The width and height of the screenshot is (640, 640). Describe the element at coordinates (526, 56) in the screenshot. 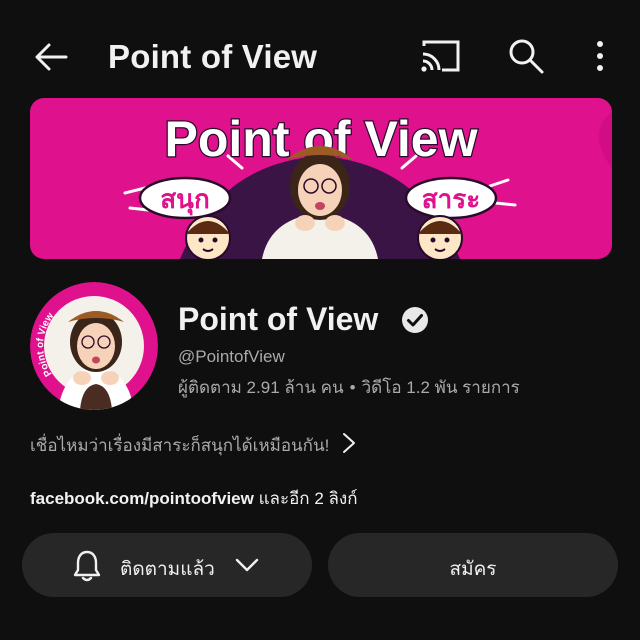

I see `search-icon` at that location.